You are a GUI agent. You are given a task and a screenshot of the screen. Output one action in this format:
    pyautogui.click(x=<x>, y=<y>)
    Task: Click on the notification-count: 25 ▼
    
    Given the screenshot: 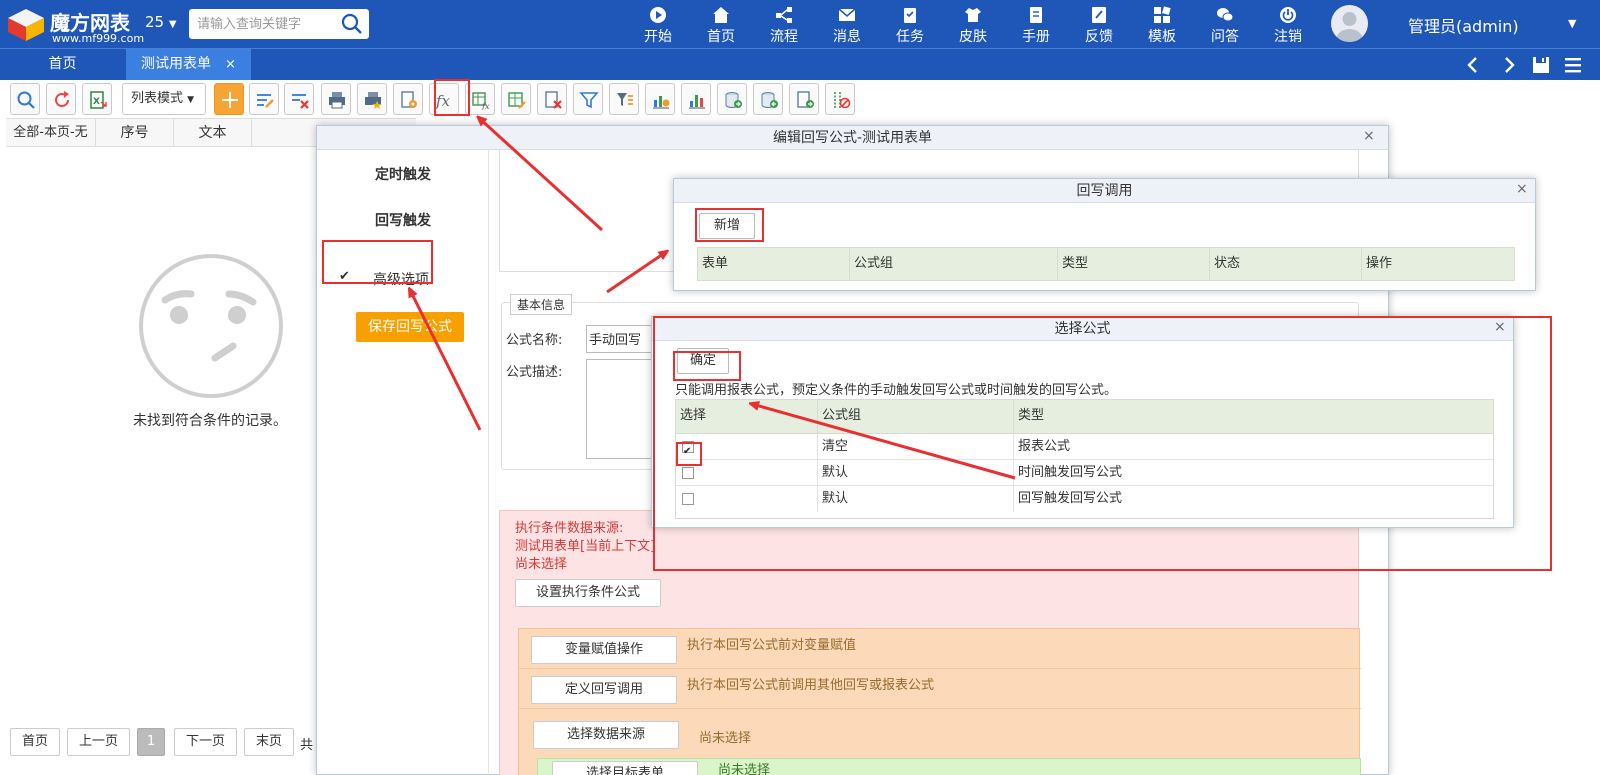 What is the action you would take?
    pyautogui.click(x=161, y=22)
    